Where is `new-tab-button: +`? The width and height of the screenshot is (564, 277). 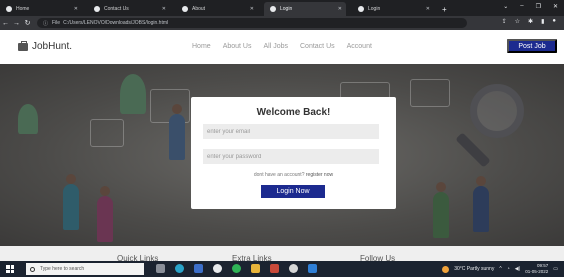
new-tab-button: + is located at coordinates (444, 9).